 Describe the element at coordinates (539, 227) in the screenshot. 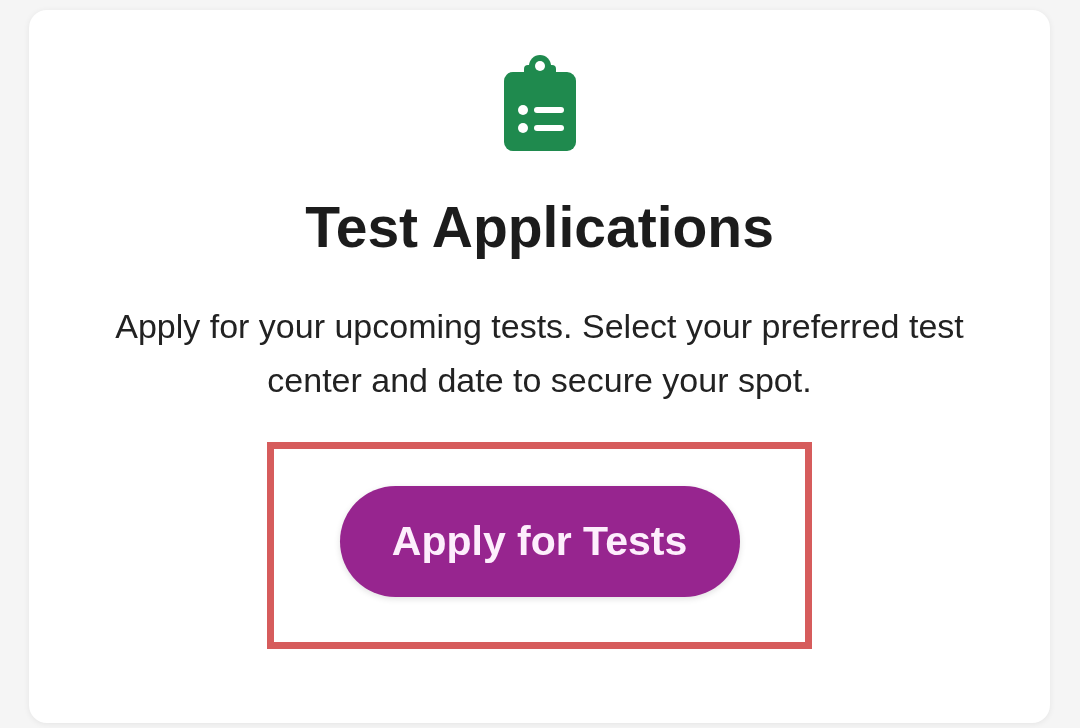

I see `card-title: Test Applications` at that location.